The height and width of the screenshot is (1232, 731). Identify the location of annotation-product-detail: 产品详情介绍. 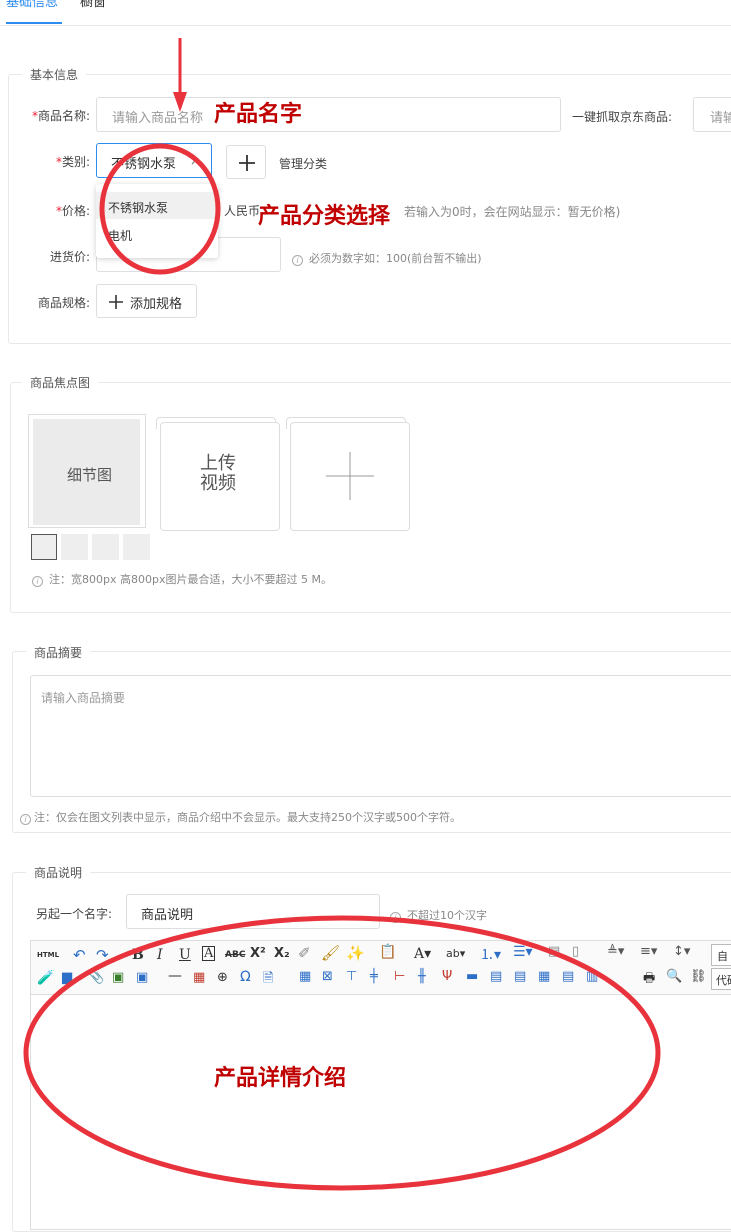
(280, 1078).